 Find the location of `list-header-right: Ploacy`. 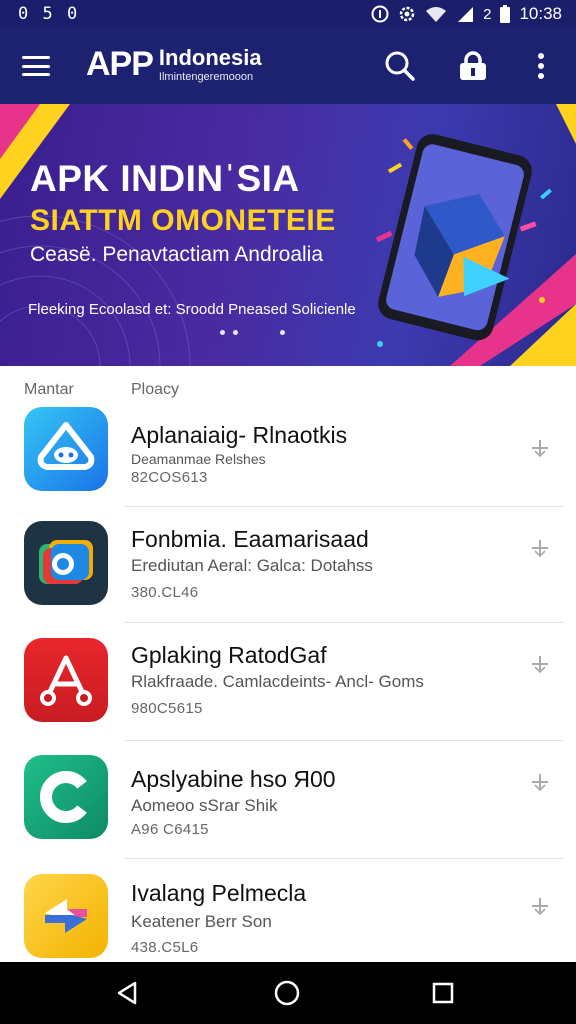

list-header-right: Ploacy is located at coordinates (155, 389).